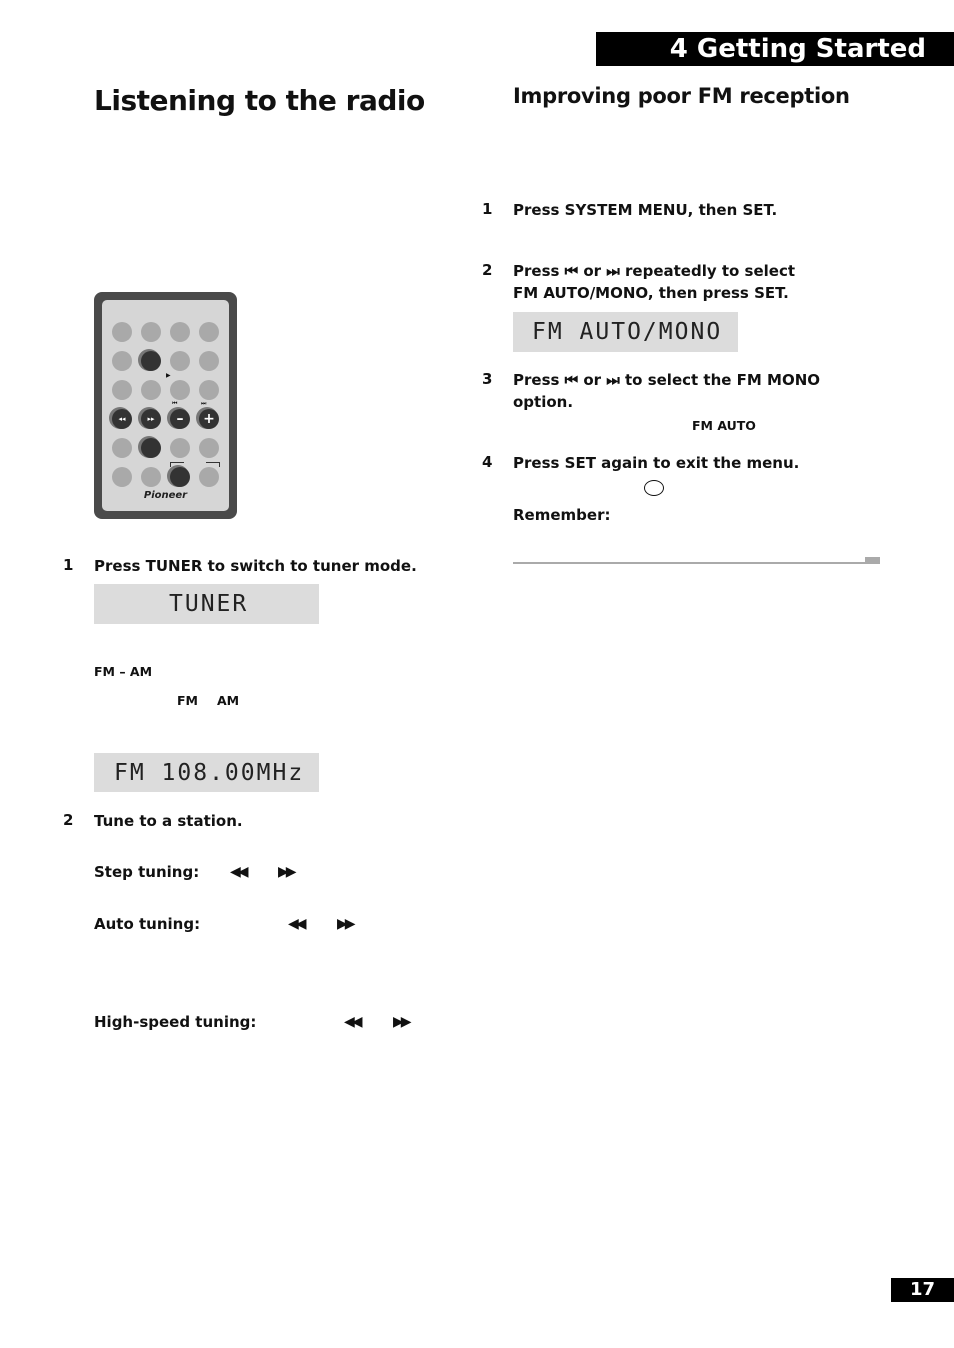 The image size is (954, 1348). I want to click on step-number: 4, so click(487, 462).